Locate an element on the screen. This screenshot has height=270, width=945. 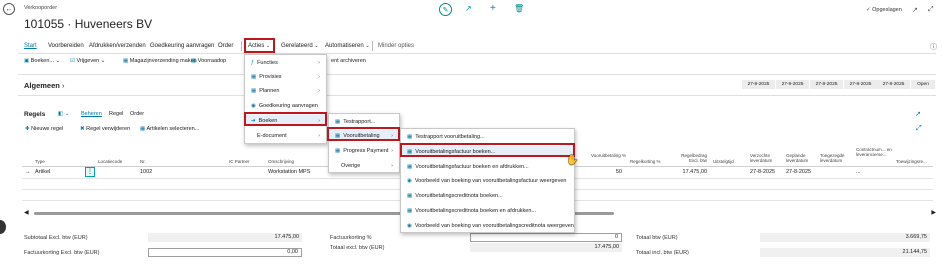
row-description: Workstation MPS is located at coordinates (289, 172).